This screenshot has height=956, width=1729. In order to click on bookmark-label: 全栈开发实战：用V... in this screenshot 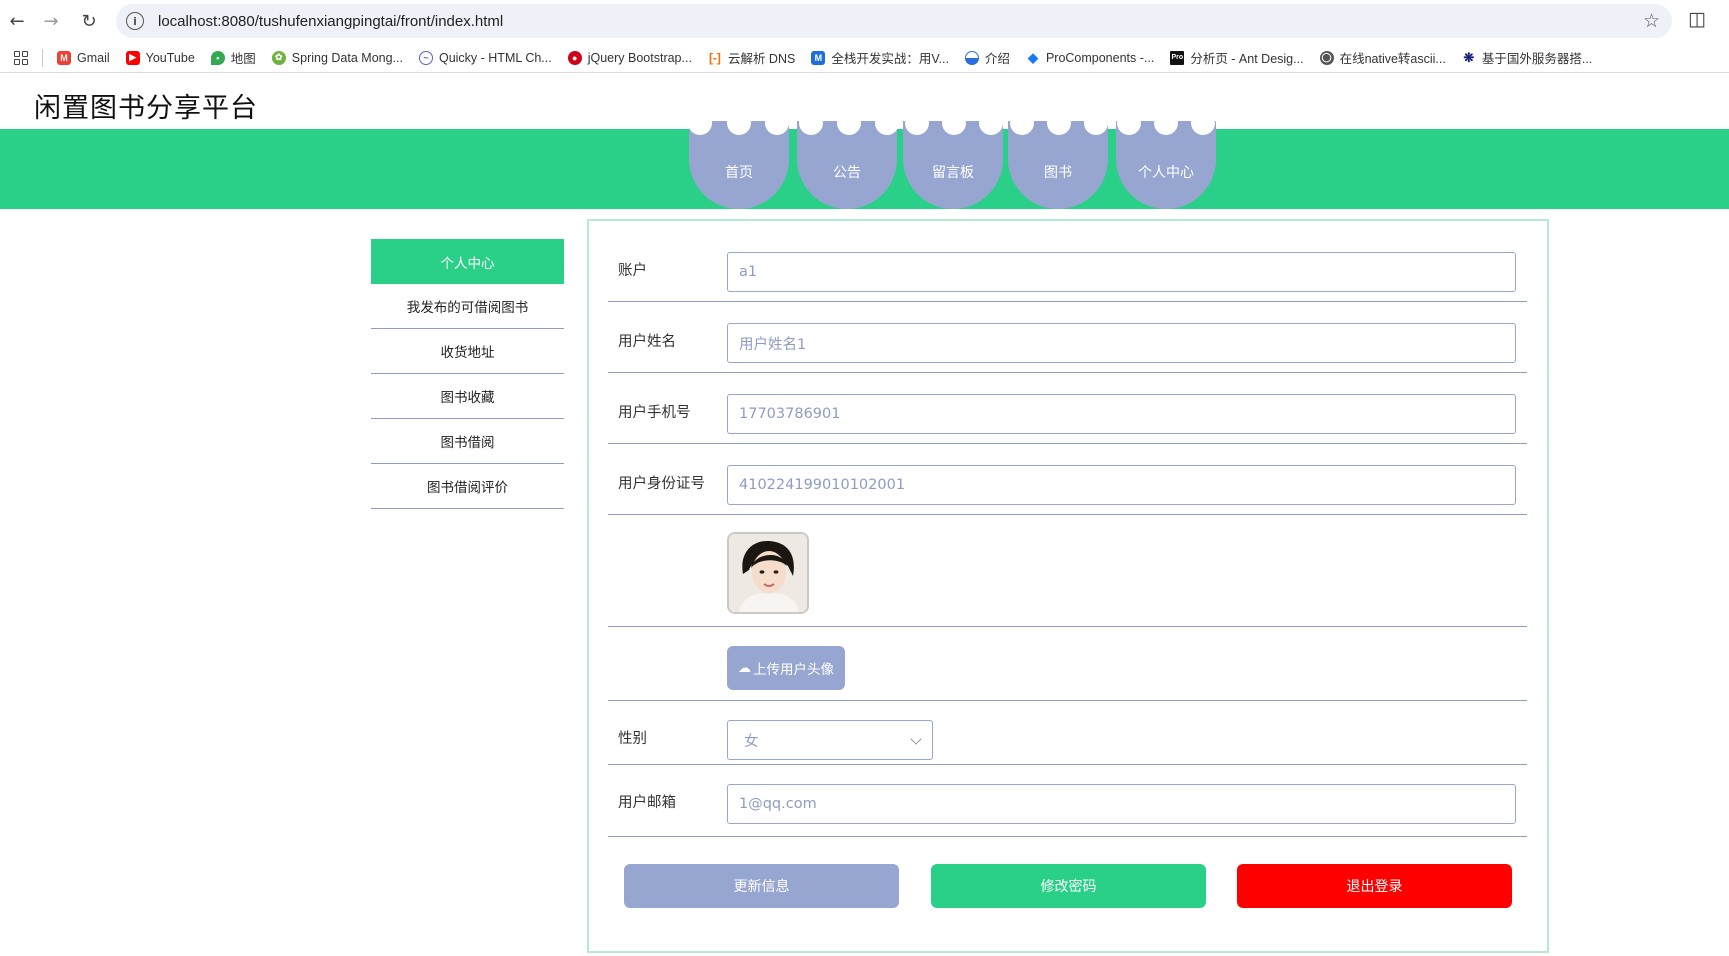, I will do `click(890, 59)`.